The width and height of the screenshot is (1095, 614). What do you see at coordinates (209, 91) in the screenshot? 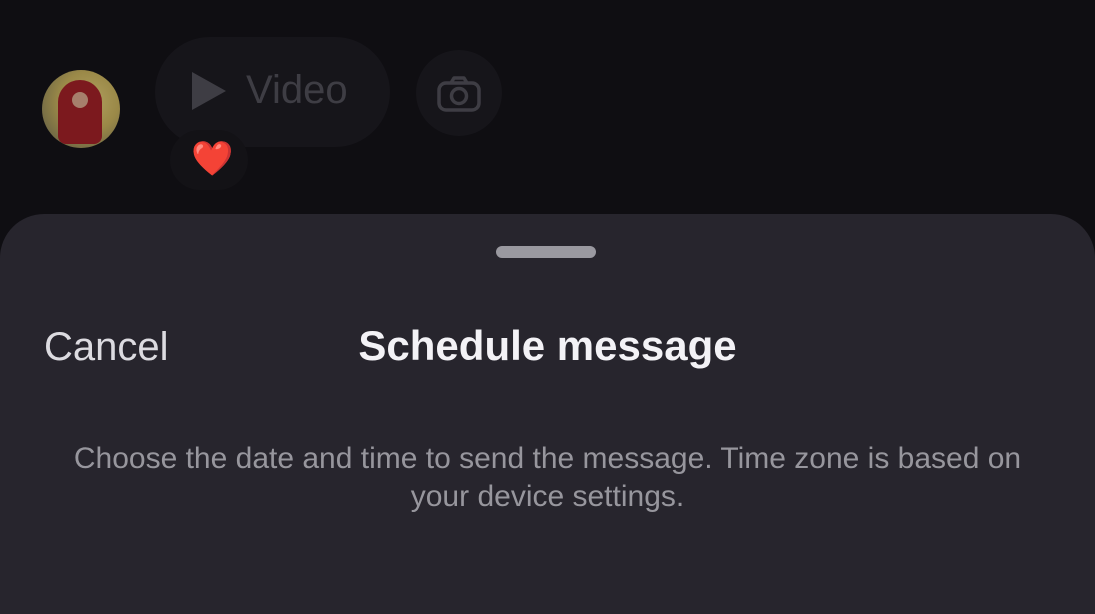
I see `play-icon` at bounding box center [209, 91].